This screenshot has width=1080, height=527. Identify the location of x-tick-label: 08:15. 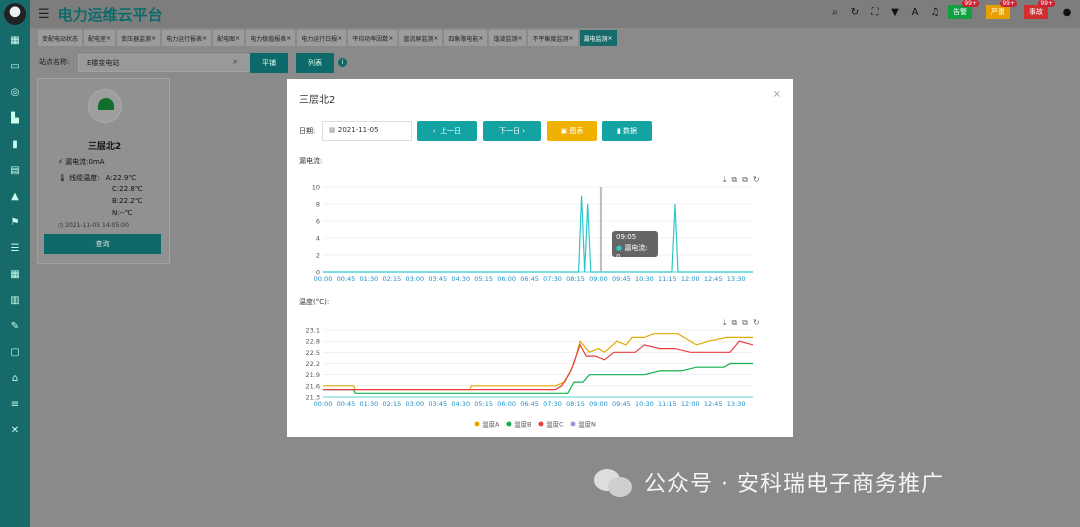
(575, 404).